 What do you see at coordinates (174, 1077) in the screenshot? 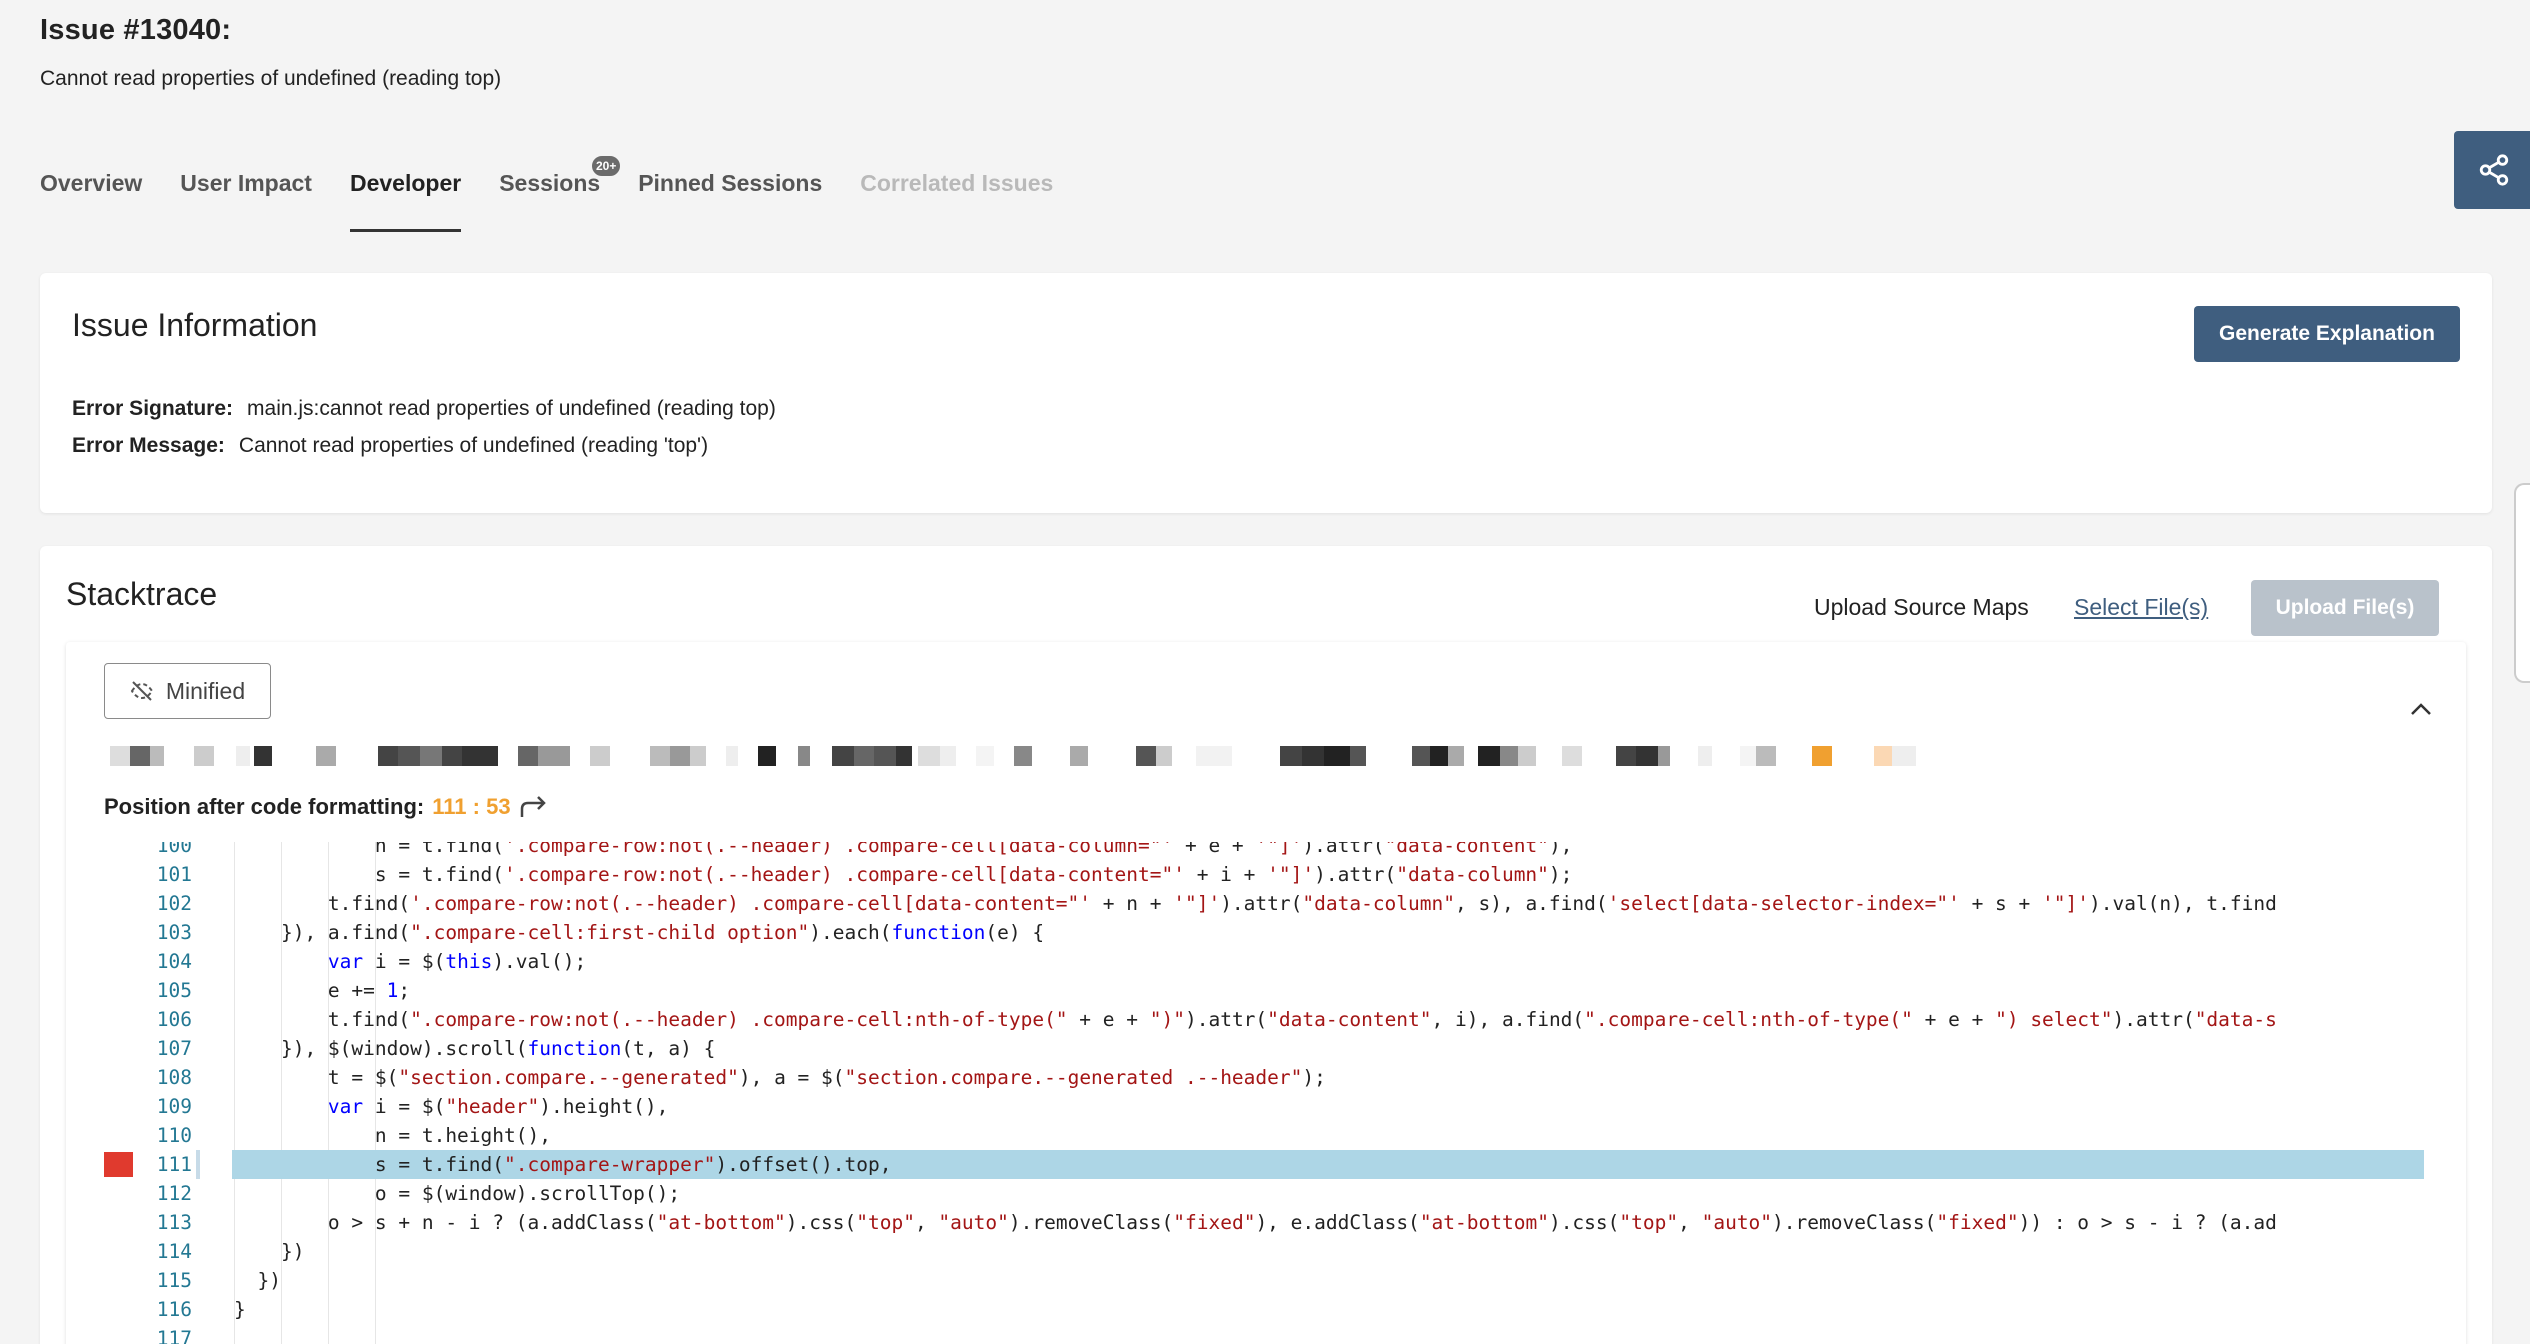
I see `line-number: 108` at bounding box center [174, 1077].